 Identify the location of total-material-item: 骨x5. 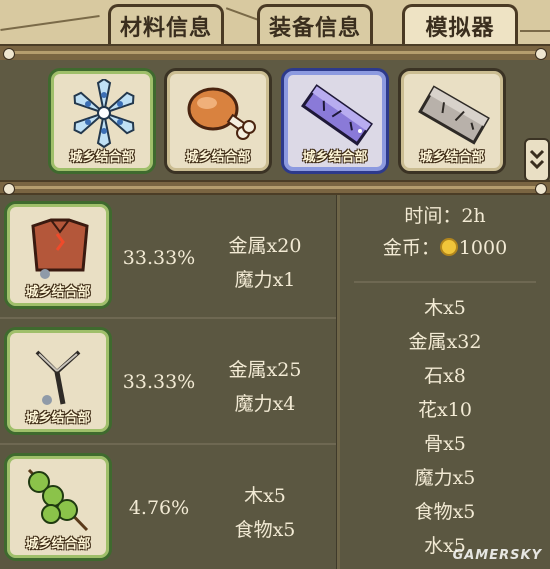
(445, 444).